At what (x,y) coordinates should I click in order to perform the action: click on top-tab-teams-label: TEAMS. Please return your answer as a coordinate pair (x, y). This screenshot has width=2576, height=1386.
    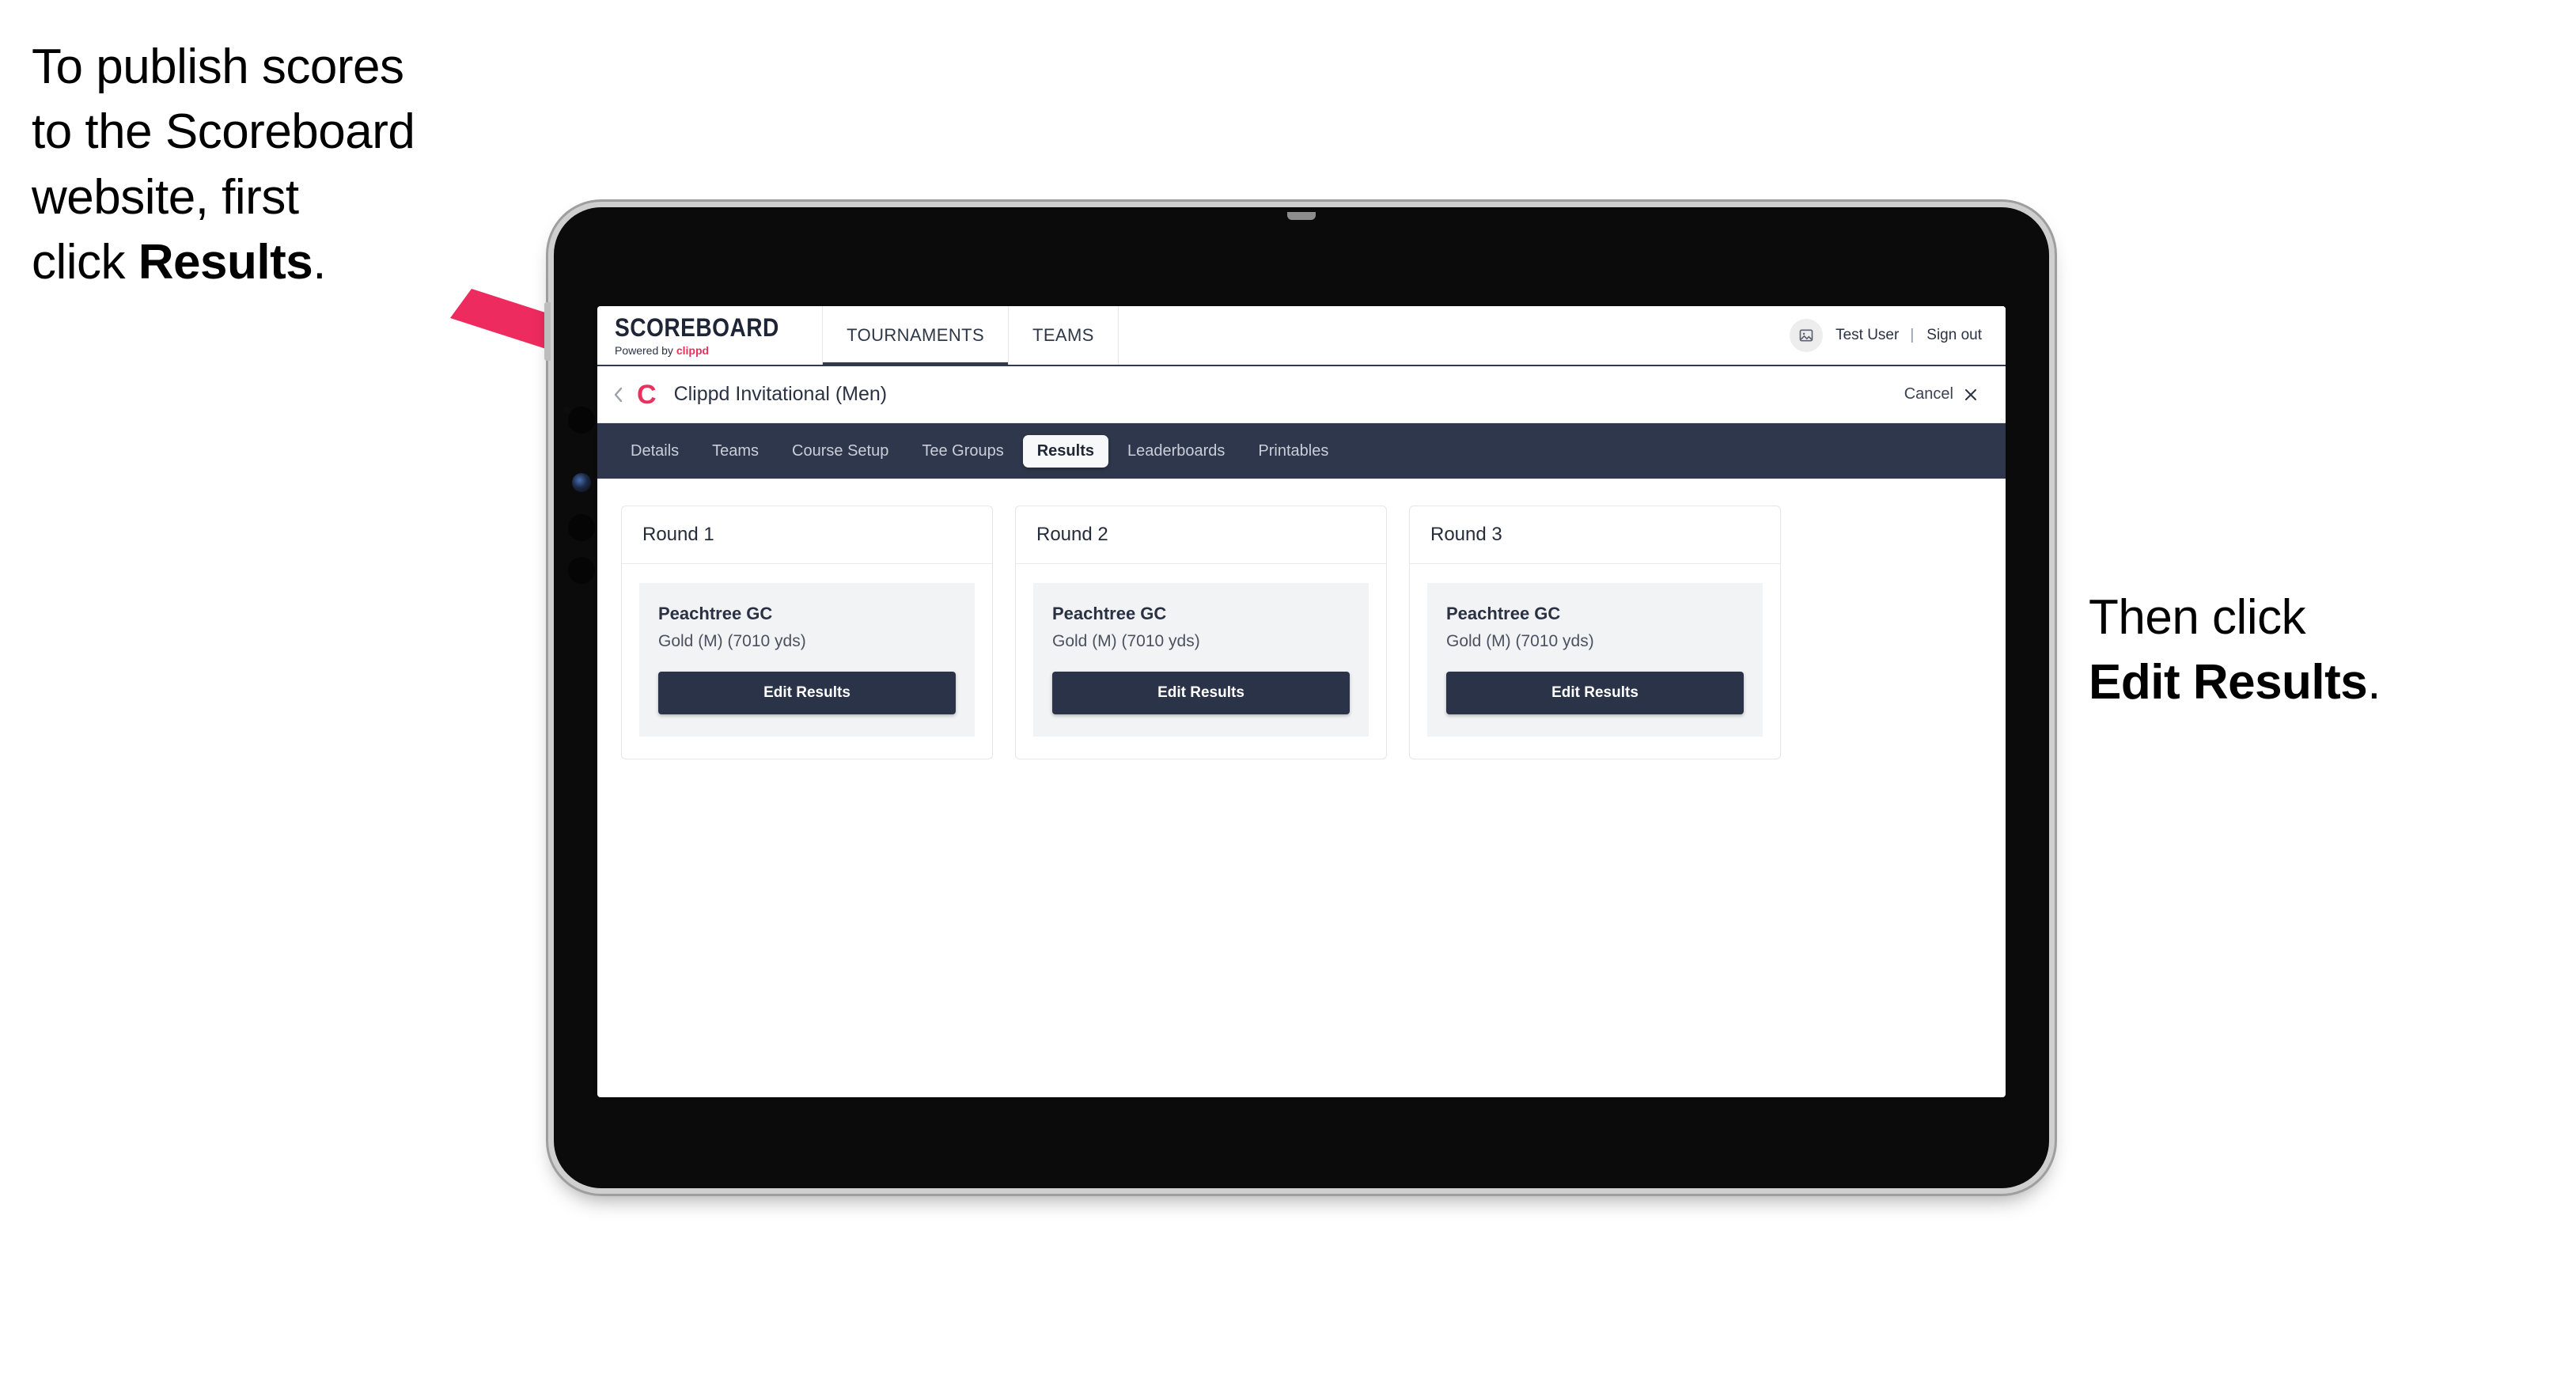
    Looking at the image, I should click on (1063, 335).